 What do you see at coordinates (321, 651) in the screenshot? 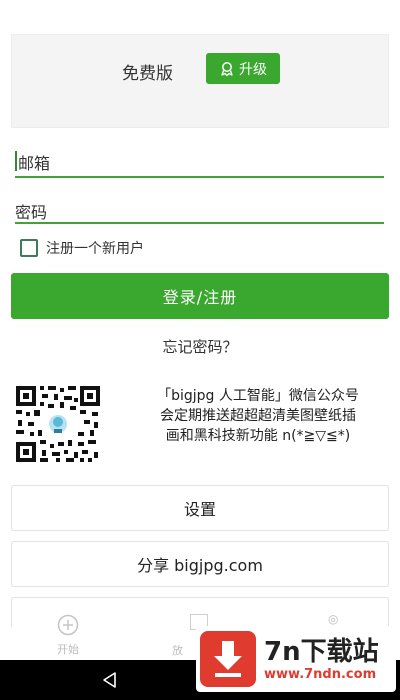
I see `watermark-title: 7n下载站` at bounding box center [321, 651].